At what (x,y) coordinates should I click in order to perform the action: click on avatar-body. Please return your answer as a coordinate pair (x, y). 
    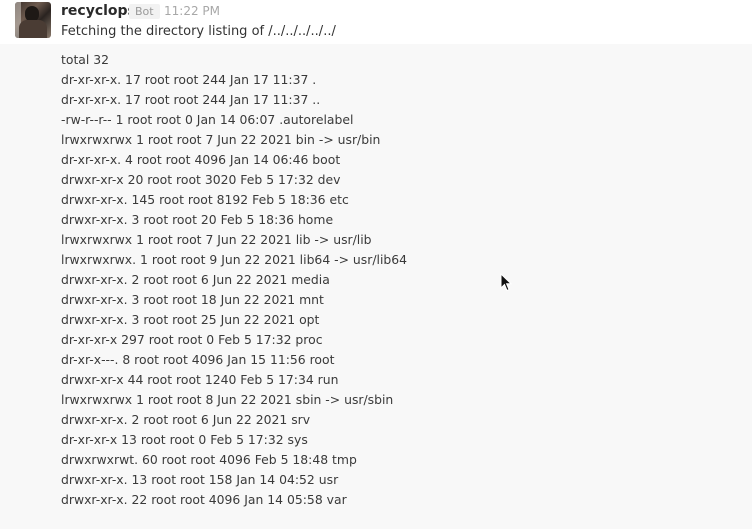
    Looking at the image, I should click on (33, 29).